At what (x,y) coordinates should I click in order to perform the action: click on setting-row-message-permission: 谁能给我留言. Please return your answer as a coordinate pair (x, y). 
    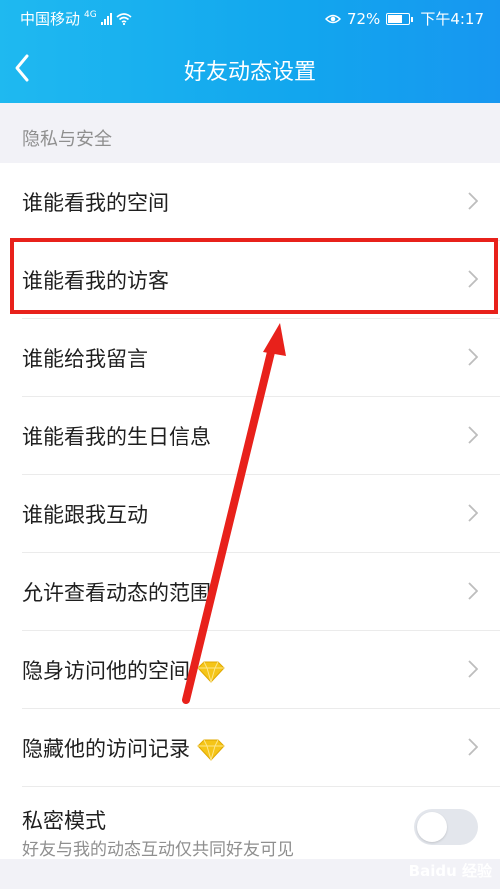
    Looking at the image, I should click on (250, 358).